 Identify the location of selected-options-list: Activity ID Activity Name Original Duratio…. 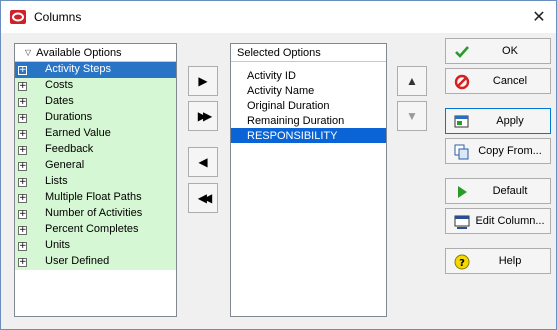
(308, 102).